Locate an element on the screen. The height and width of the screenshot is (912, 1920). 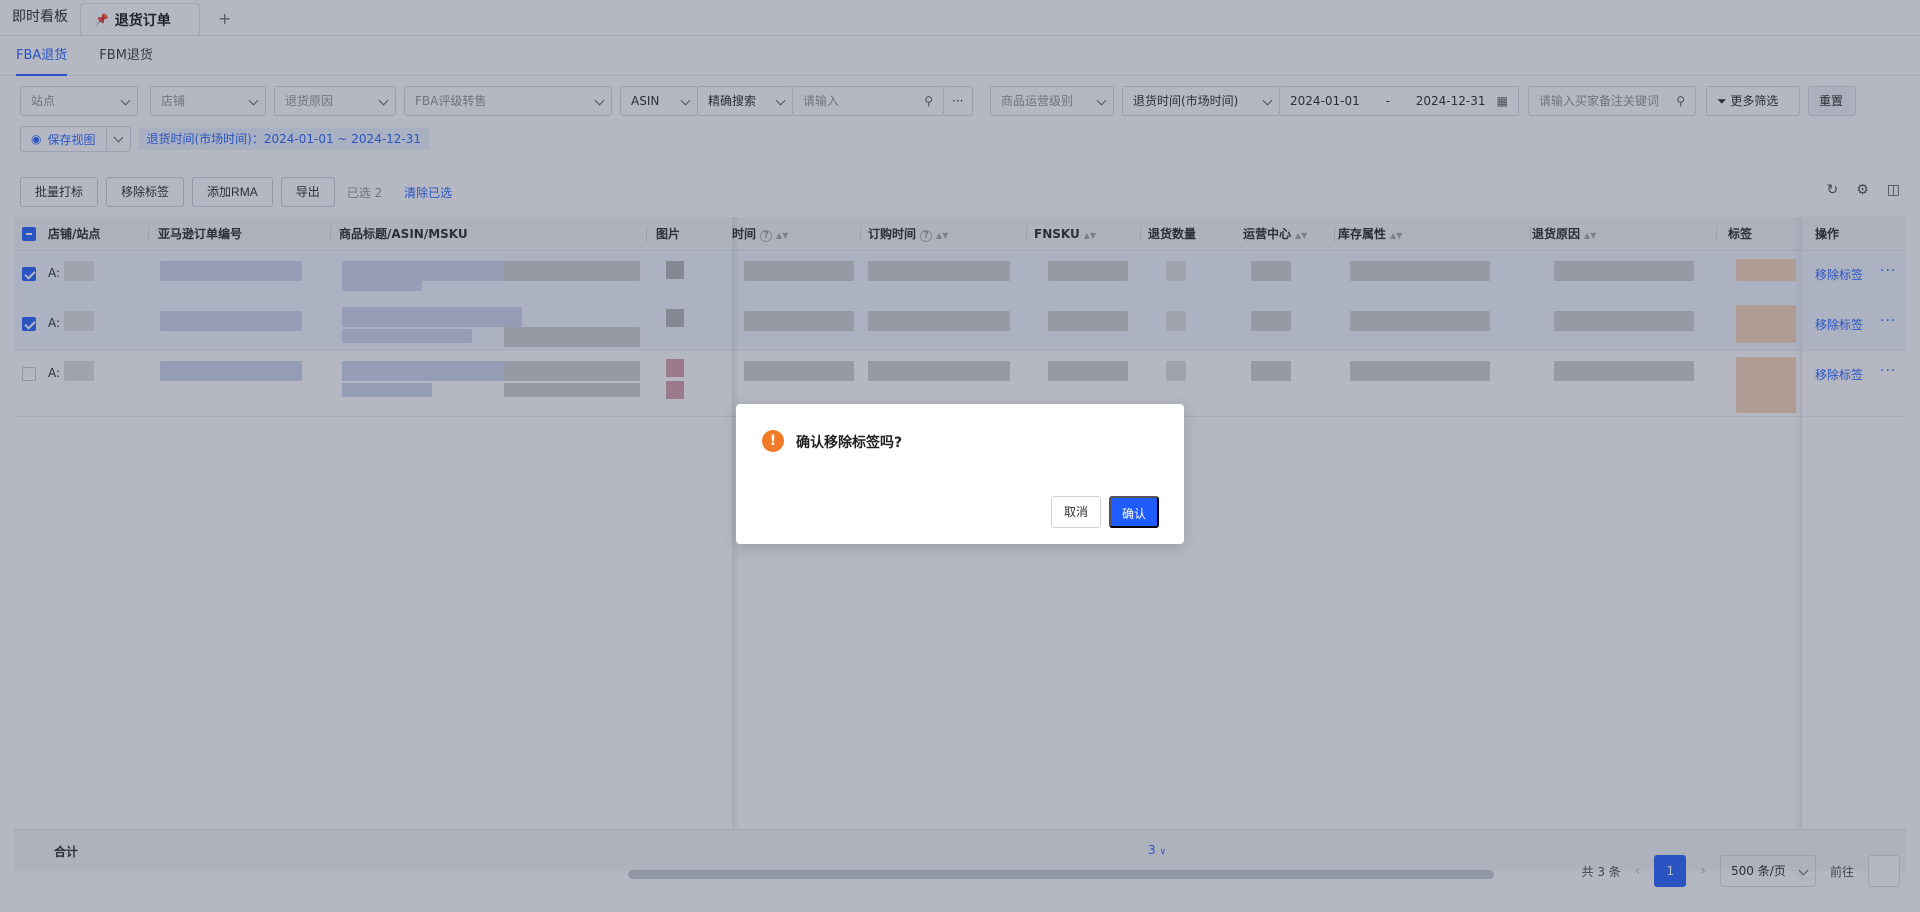
warning-icon: ! is located at coordinates (773, 441).